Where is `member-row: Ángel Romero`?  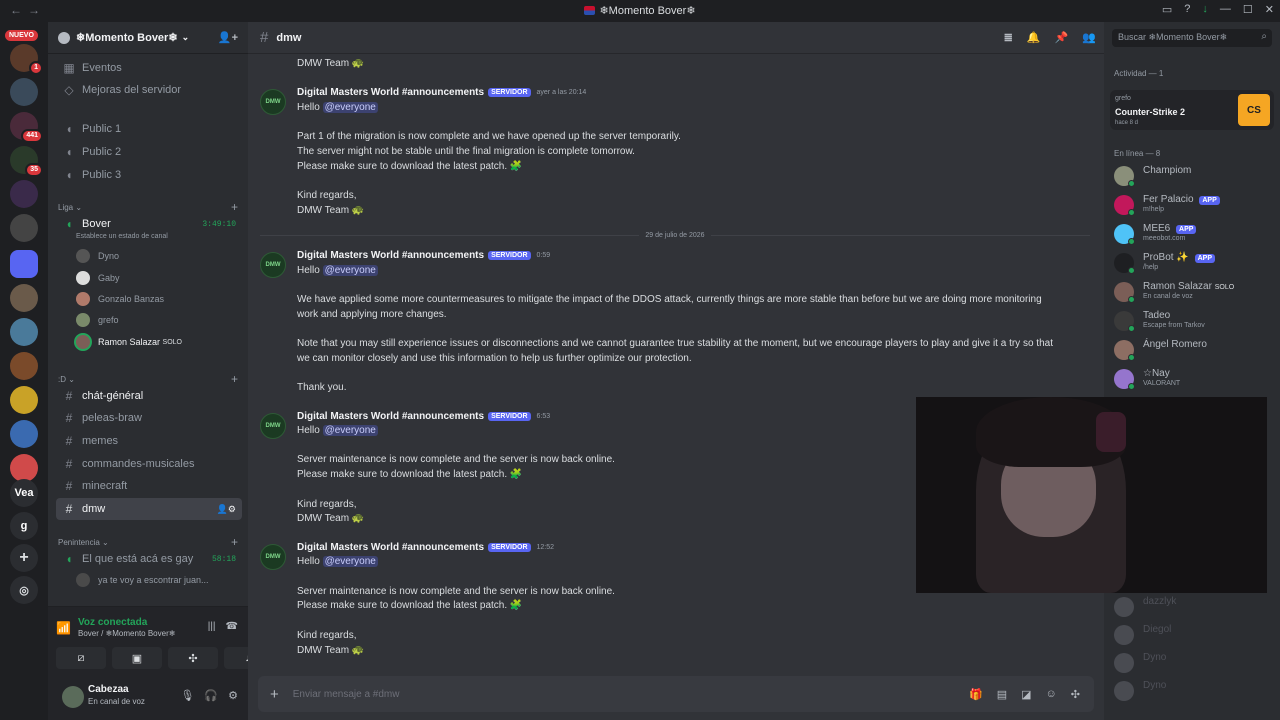 member-row: Ángel Romero is located at coordinates (1195, 350).